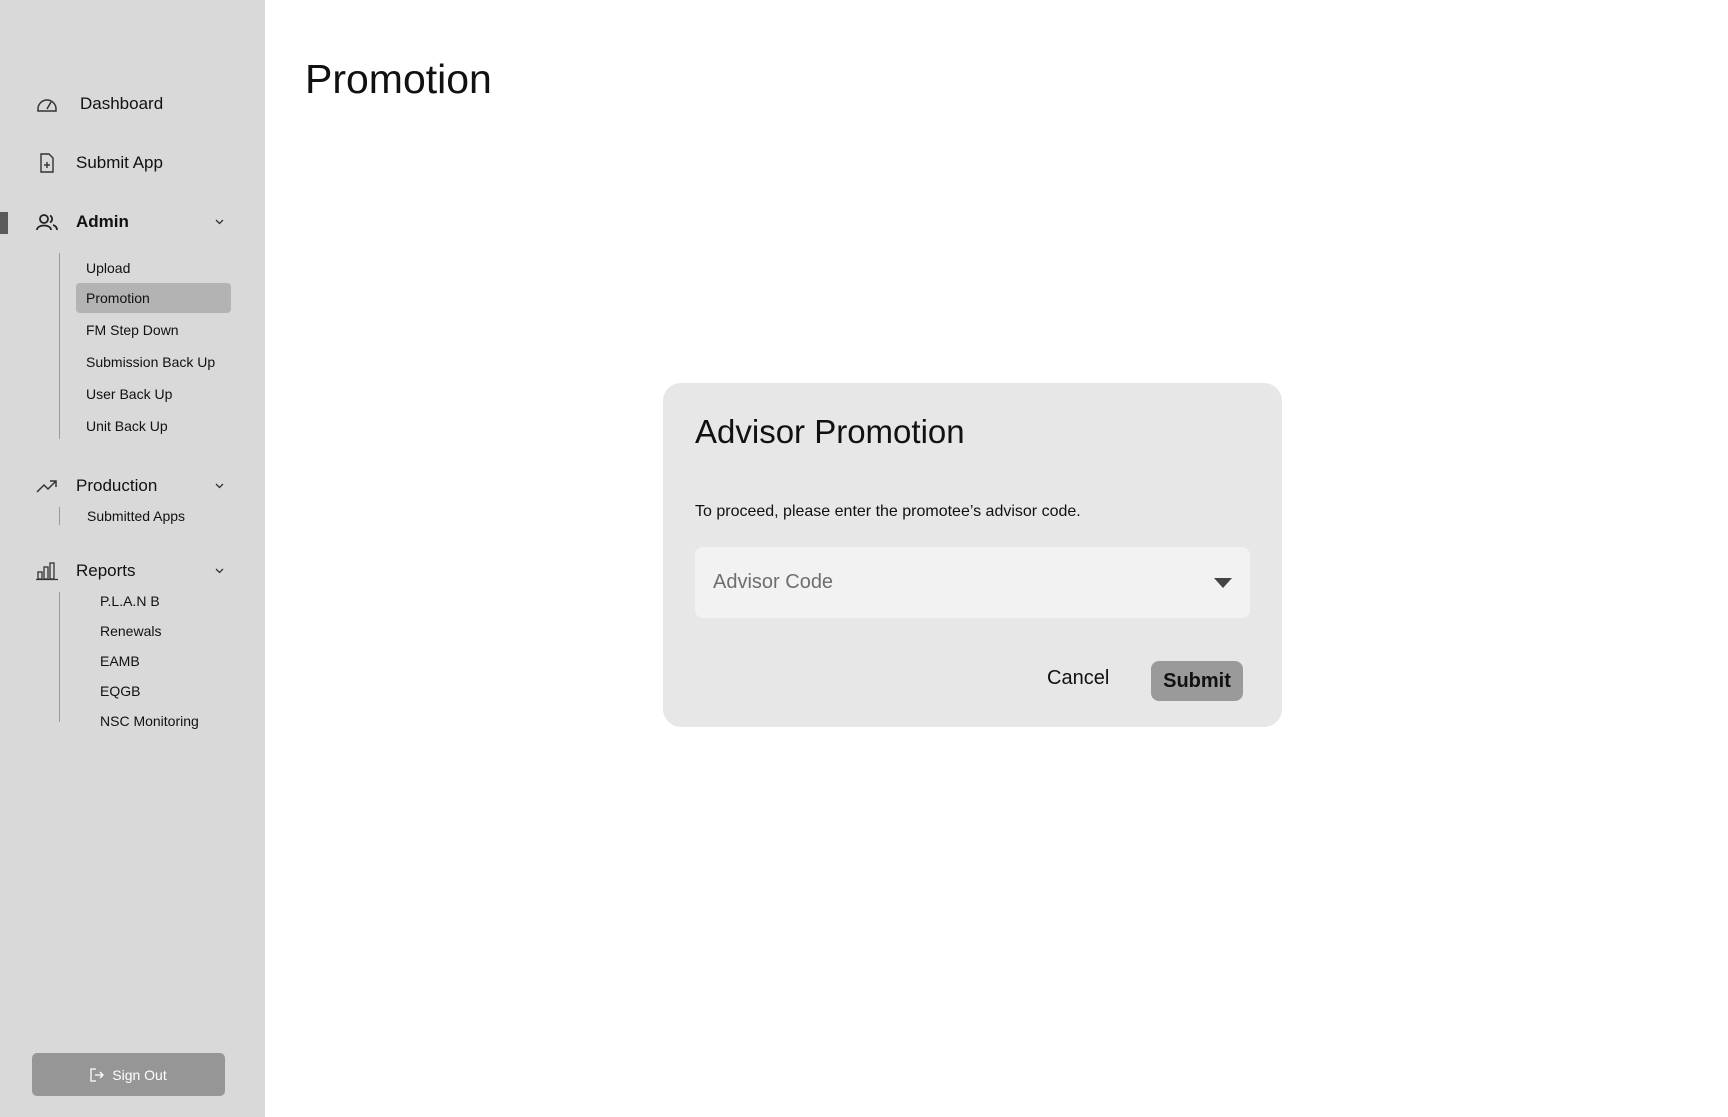  I want to click on nav-dashboard: Dashboard, so click(132, 104).